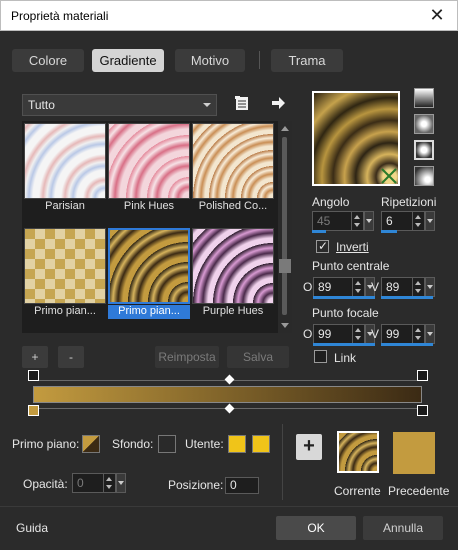 Image resolution: width=458 pixels, height=550 pixels. Describe the element at coordinates (33, 375) in the screenshot. I see `transparency-stop-left` at that location.